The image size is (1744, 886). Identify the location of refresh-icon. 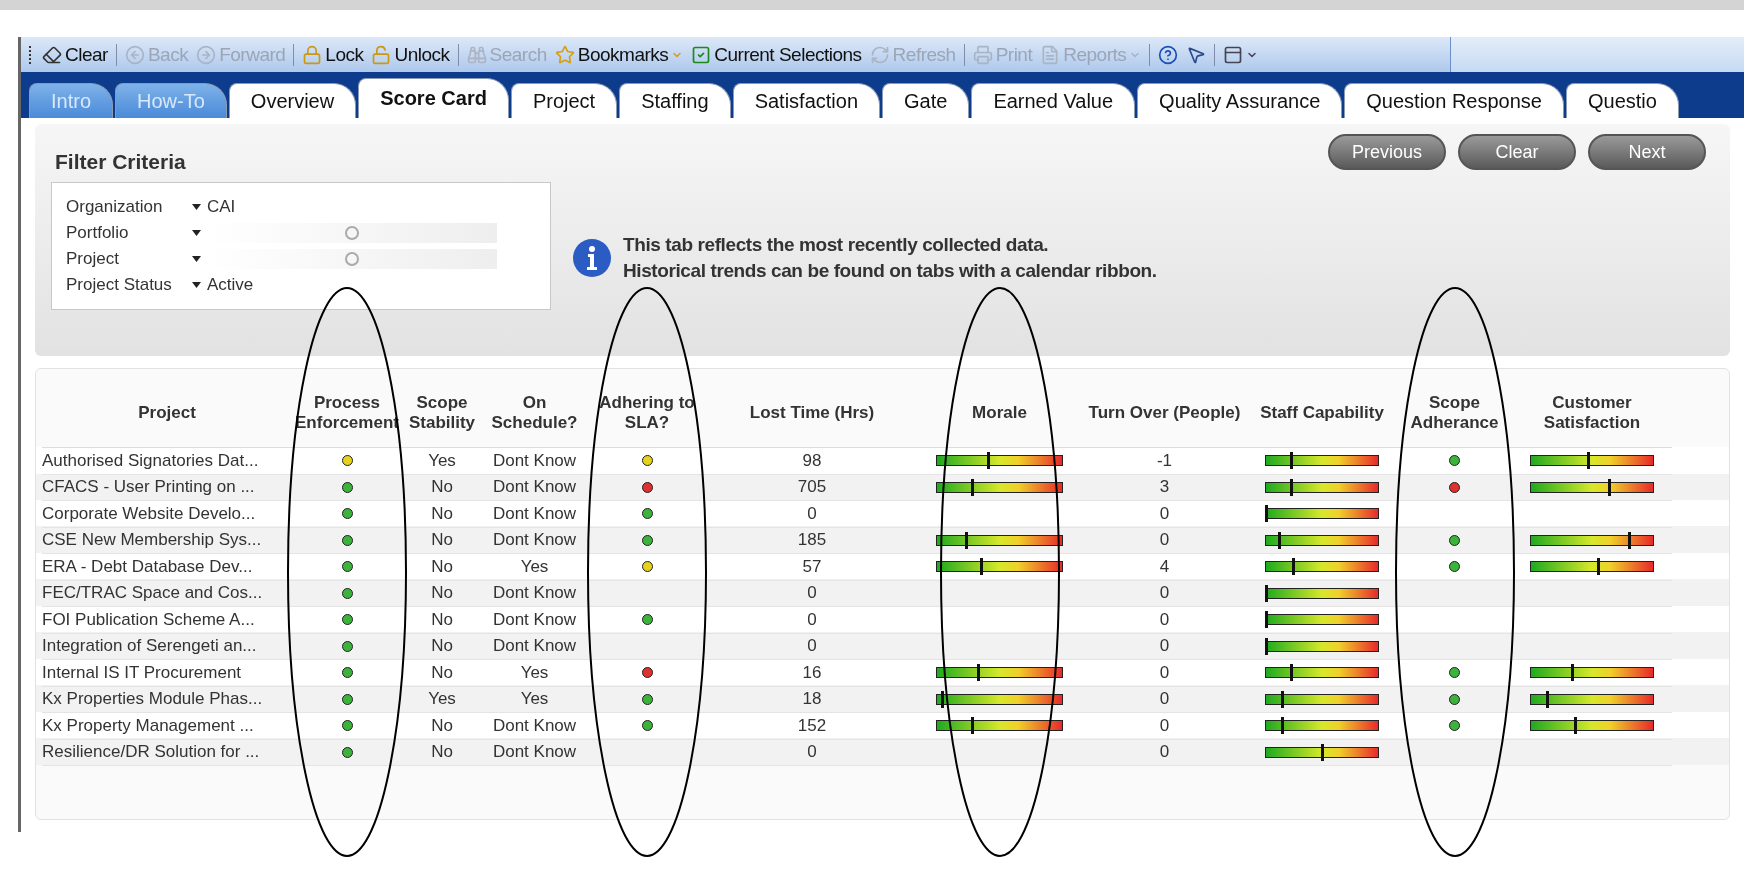
(879, 54).